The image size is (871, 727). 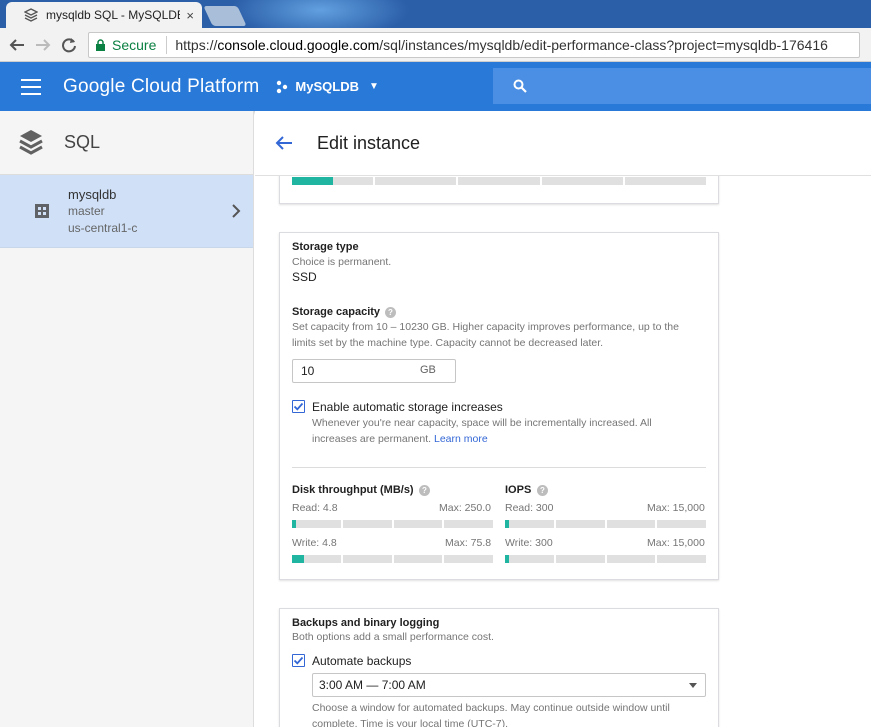 What do you see at coordinates (520, 86) in the screenshot?
I see `search-icon` at bounding box center [520, 86].